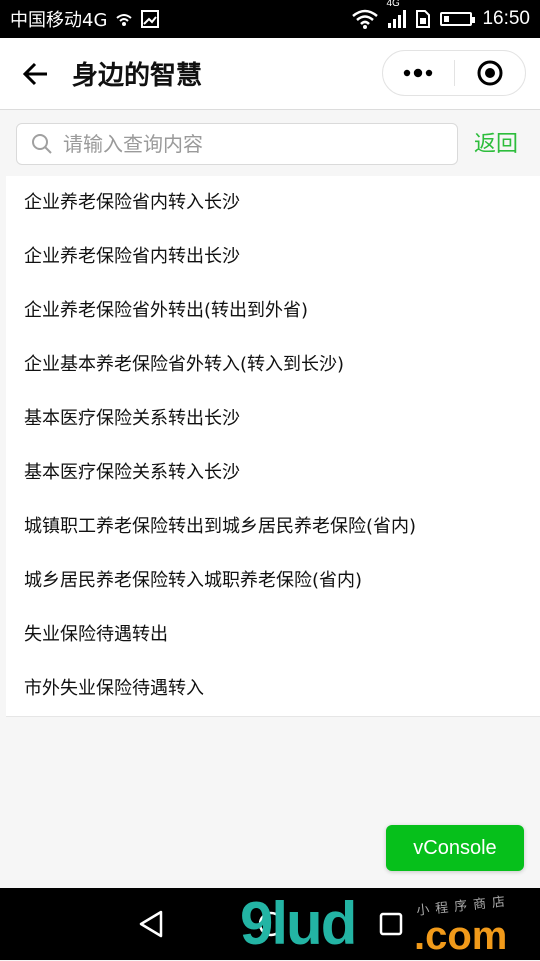  I want to click on triangle-back-icon, so click(151, 924).